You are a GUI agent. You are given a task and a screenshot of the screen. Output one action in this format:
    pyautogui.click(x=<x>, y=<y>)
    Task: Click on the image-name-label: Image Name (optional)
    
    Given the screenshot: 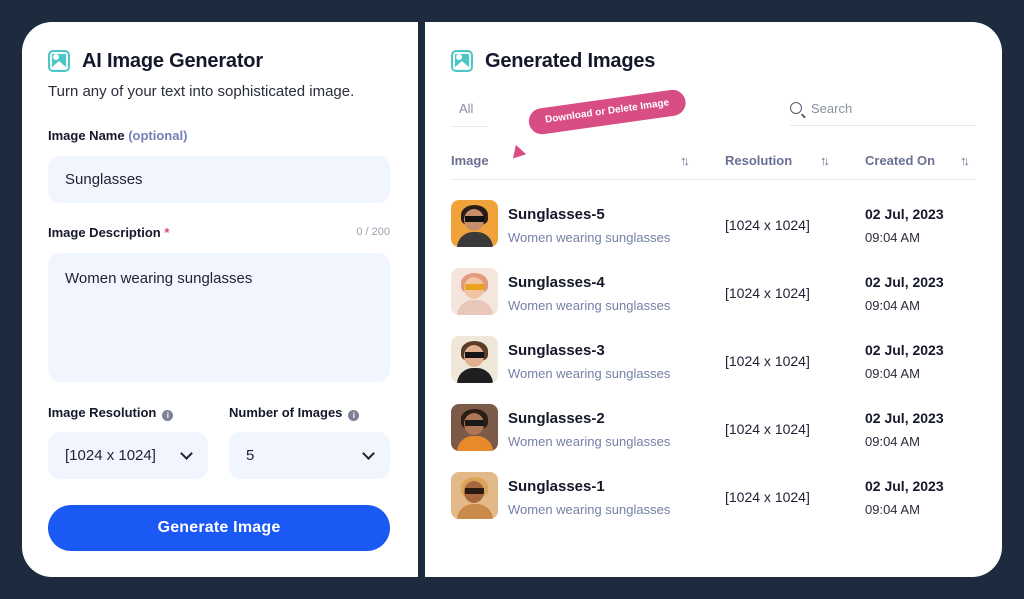 What is the action you would take?
    pyautogui.click(x=117, y=135)
    